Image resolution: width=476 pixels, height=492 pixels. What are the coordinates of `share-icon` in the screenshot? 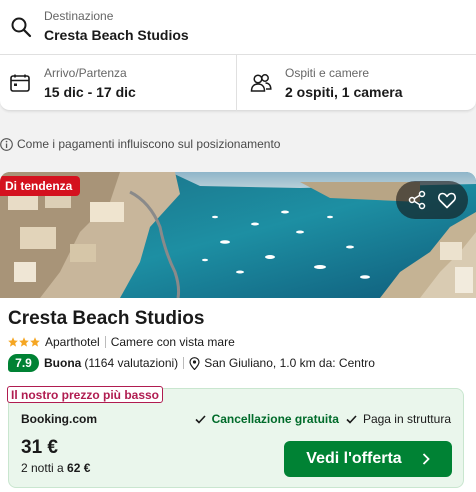 It's located at (417, 200).